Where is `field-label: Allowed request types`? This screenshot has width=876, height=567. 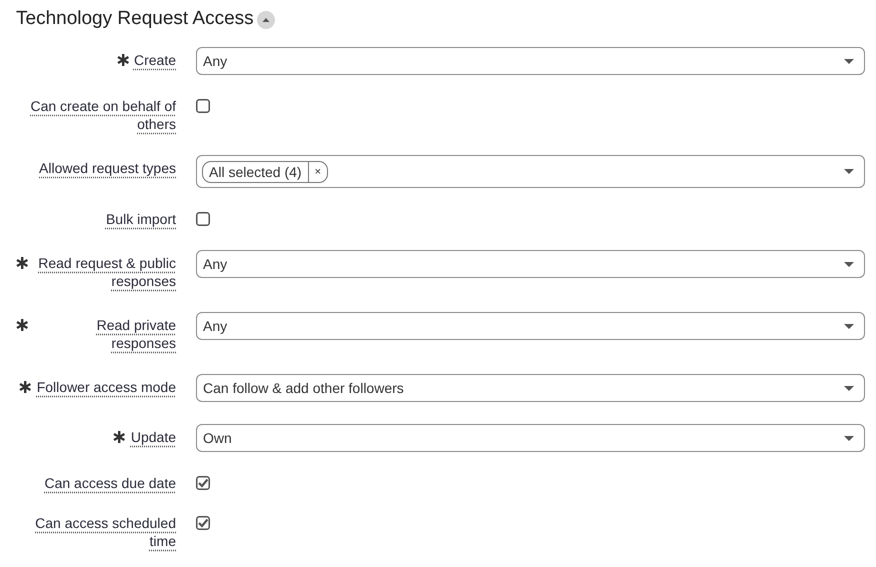 field-label: Allowed request types is located at coordinates (107, 168).